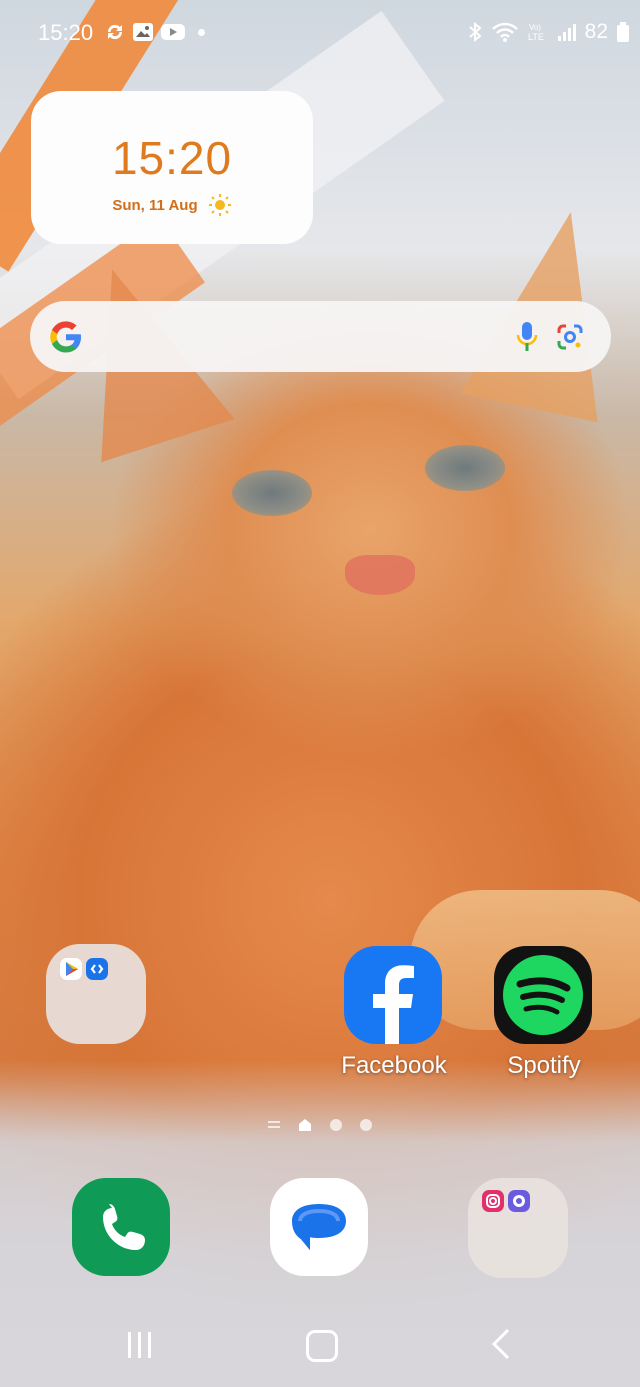 This screenshot has width=640, height=1387. I want to click on volte-icon: Vo) LTE, so click(536, 32).